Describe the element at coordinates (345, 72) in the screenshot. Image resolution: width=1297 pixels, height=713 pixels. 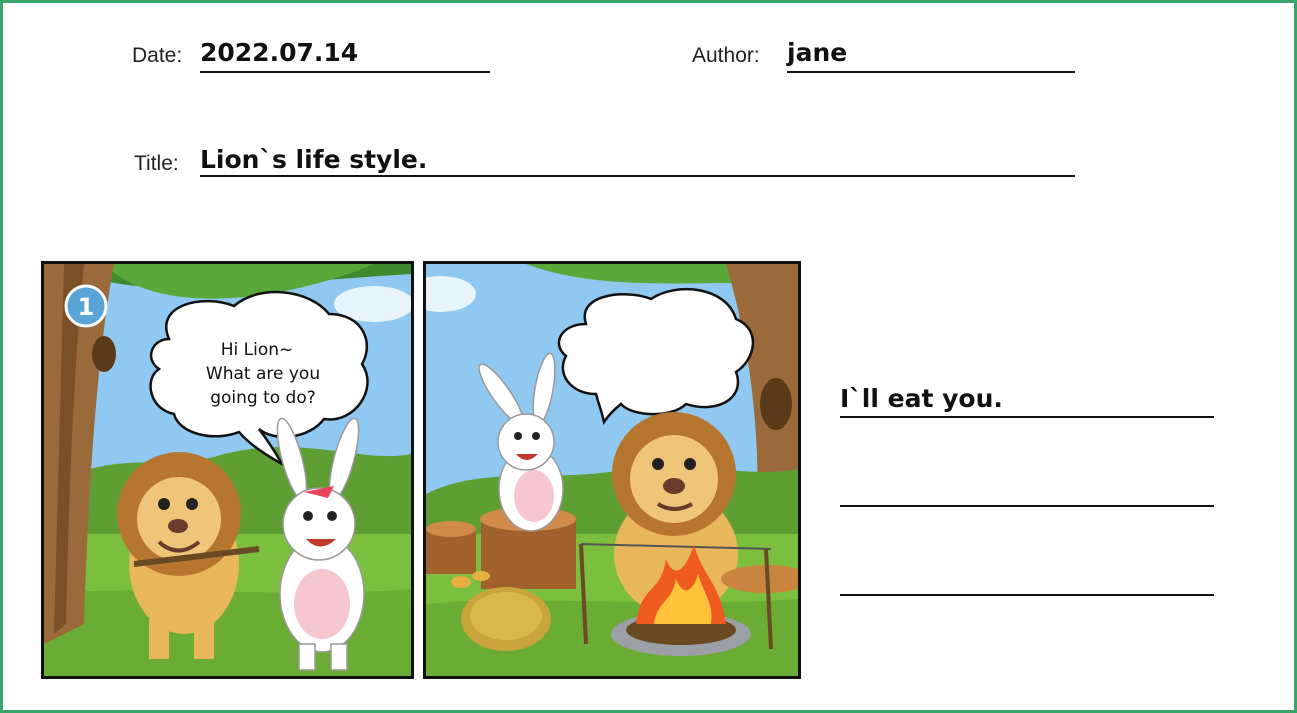
I see `date-underline` at that location.